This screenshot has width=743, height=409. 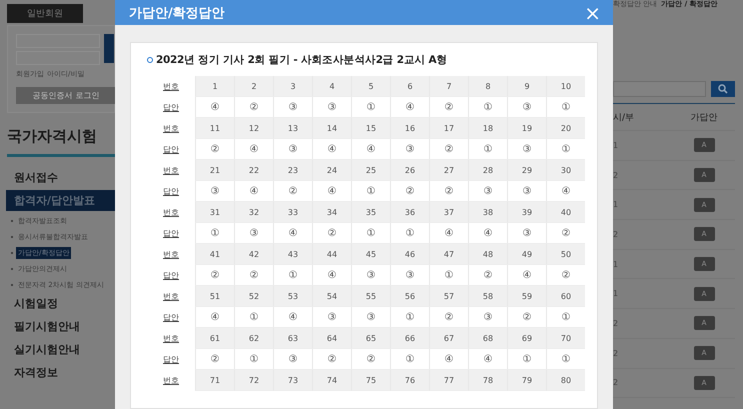 What do you see at coordinates (409, 338) in the screenshot?
I see `question-number-cell: 66` at bounding box center [409, 338].